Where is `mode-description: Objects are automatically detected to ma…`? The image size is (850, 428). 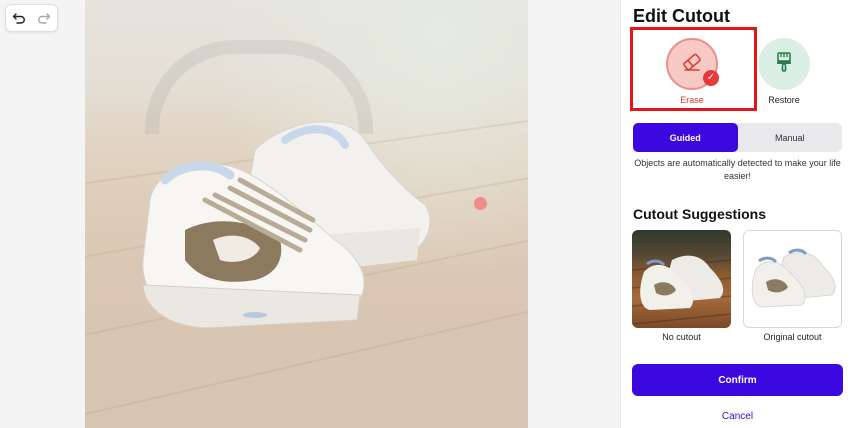 mode-description: Objects are automatically detected to ma… is located at coordinates (737, 169).